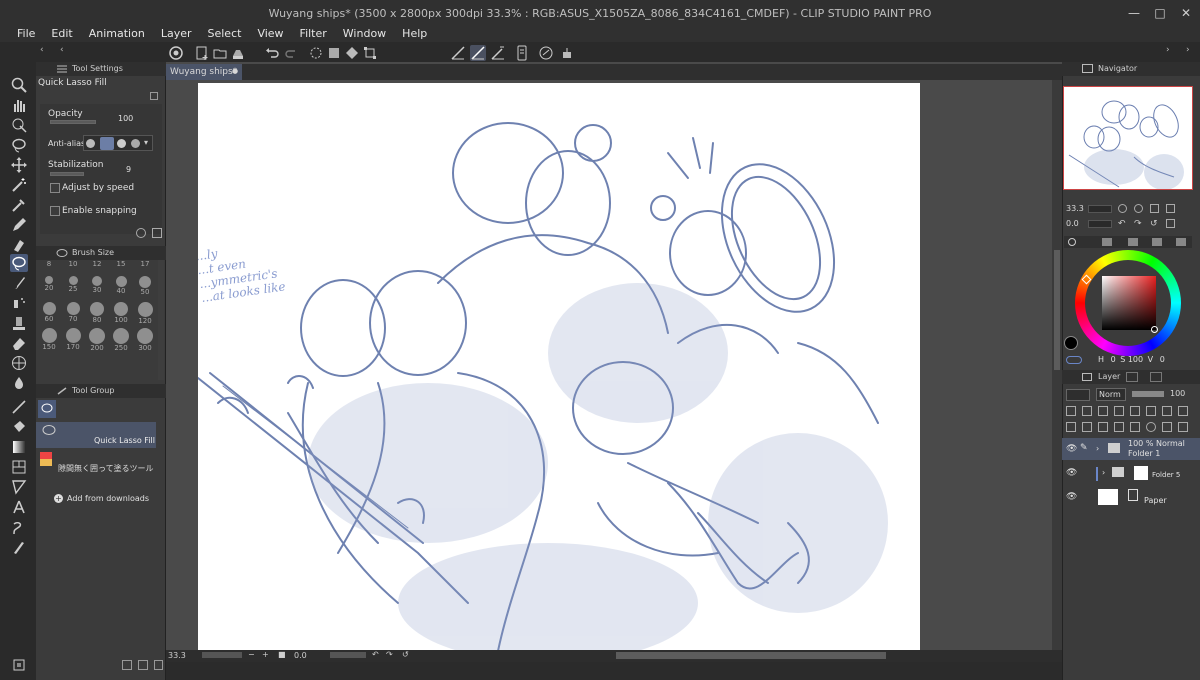  I want to click on navigator-flip-icon, so click(1170, 223).